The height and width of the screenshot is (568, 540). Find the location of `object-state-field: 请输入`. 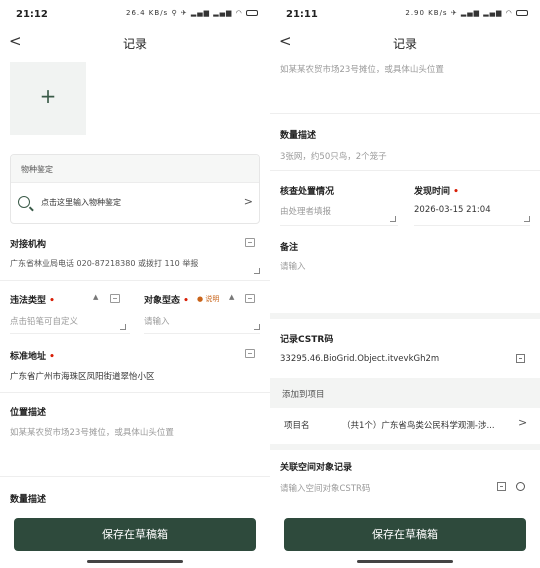

object-state-field: 请输入 is located at coordinates (157, 321).